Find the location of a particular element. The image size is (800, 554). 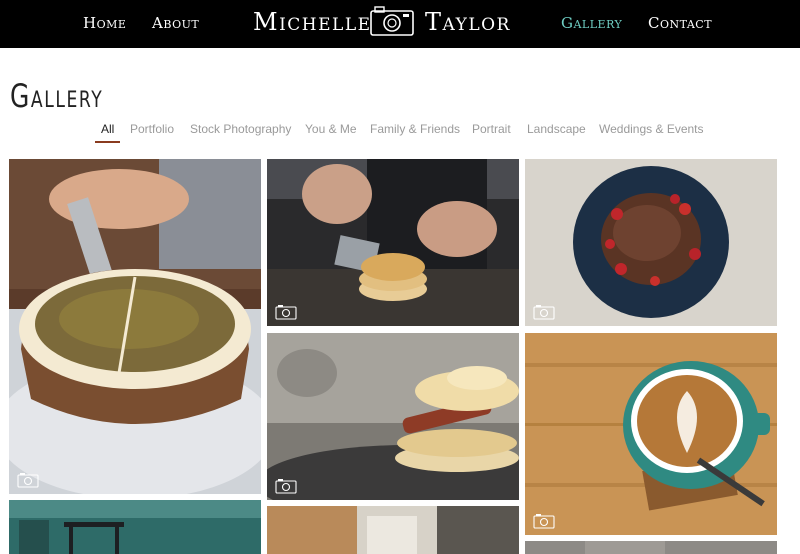

filter-portrait: Portrait is located at coordinates (491, 129).